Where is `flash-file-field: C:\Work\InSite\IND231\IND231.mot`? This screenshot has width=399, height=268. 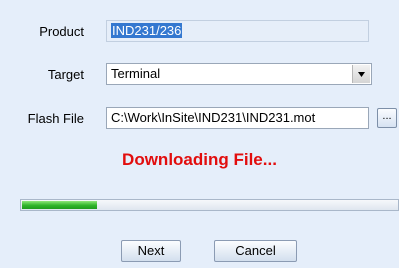 flash-file-field: C:\Work\InSite\IND231\IND231.mot is located at coordinates (237, 118).